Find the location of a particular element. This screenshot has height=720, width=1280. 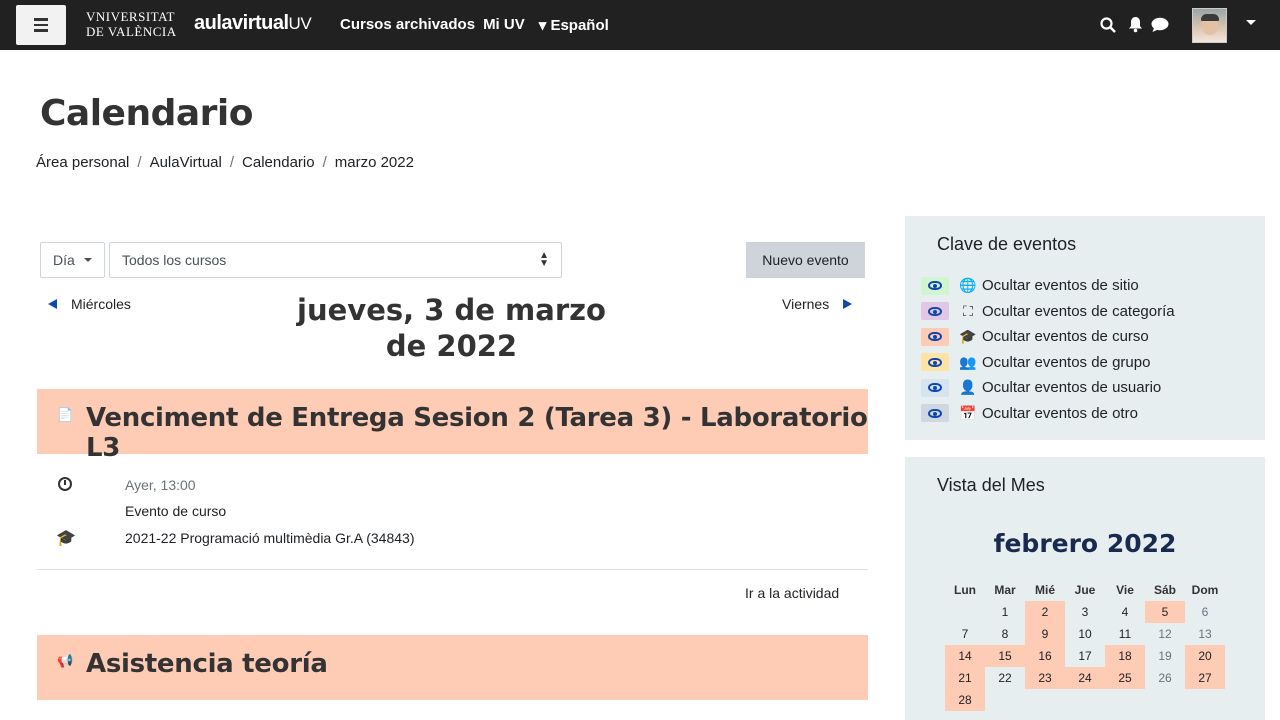

week-row: 7 8 9 10 11 12 13 is located at coordinates (1085, 634).